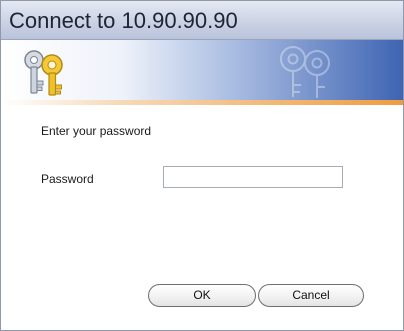 The width and height of the screenshot is (404, 331). Describe the element at coordinates (253, 177) in the screenshot. I see `password-field` at that location.